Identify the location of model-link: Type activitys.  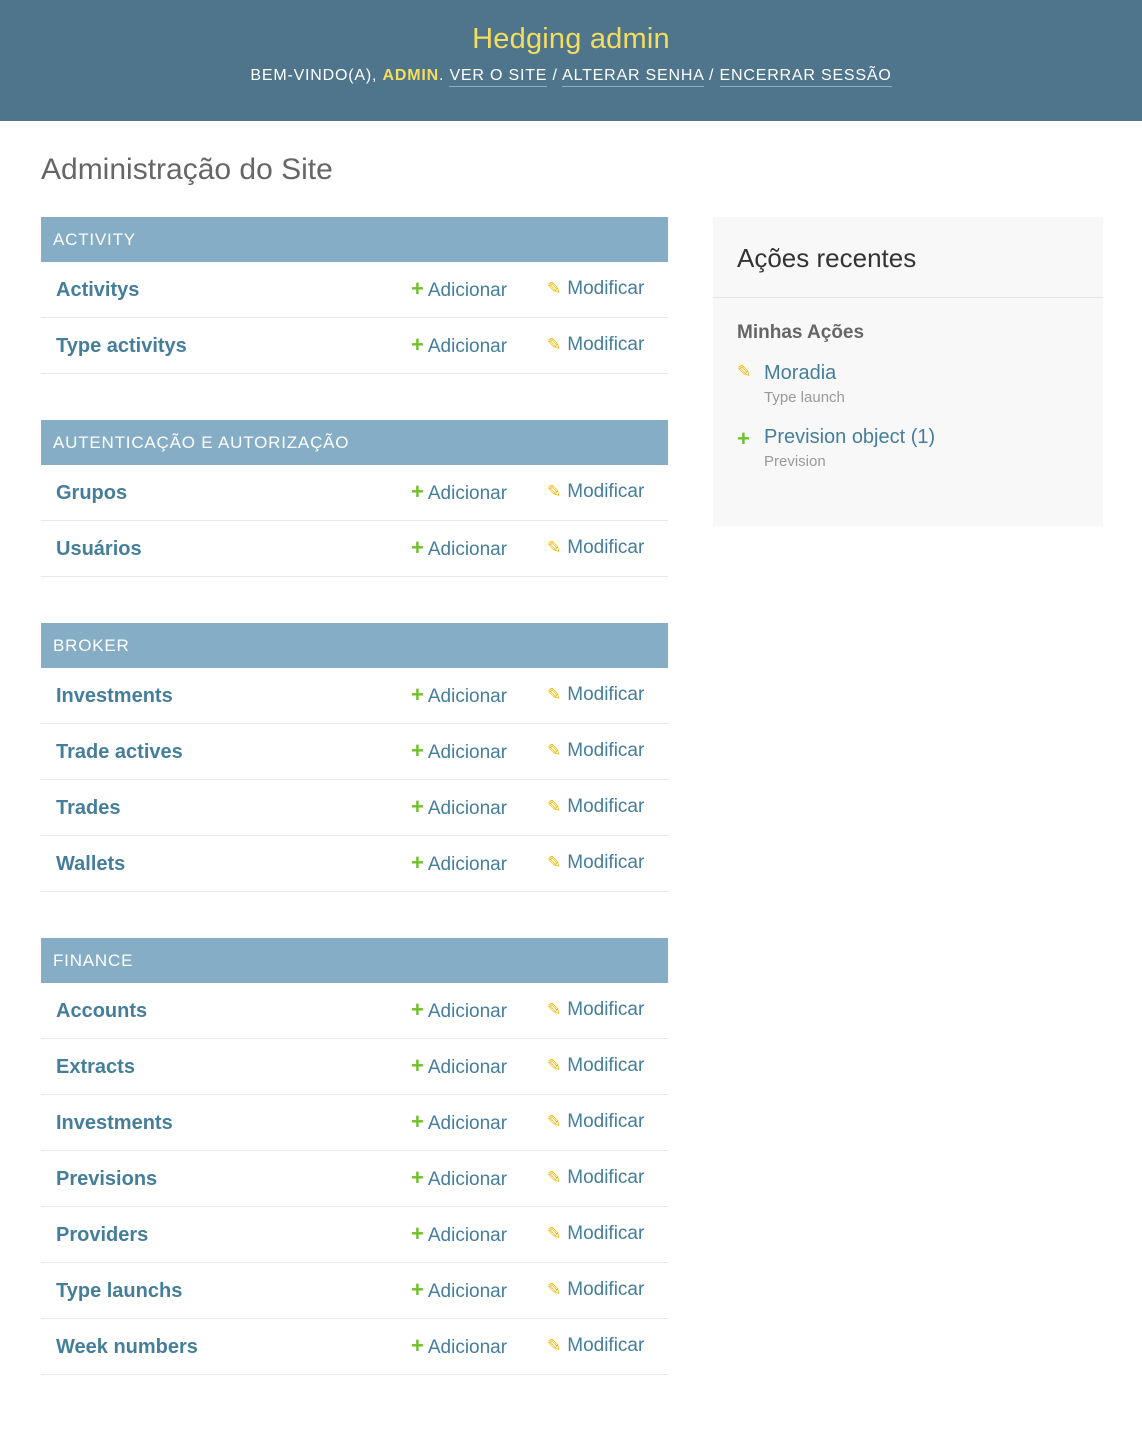
(121, 346).